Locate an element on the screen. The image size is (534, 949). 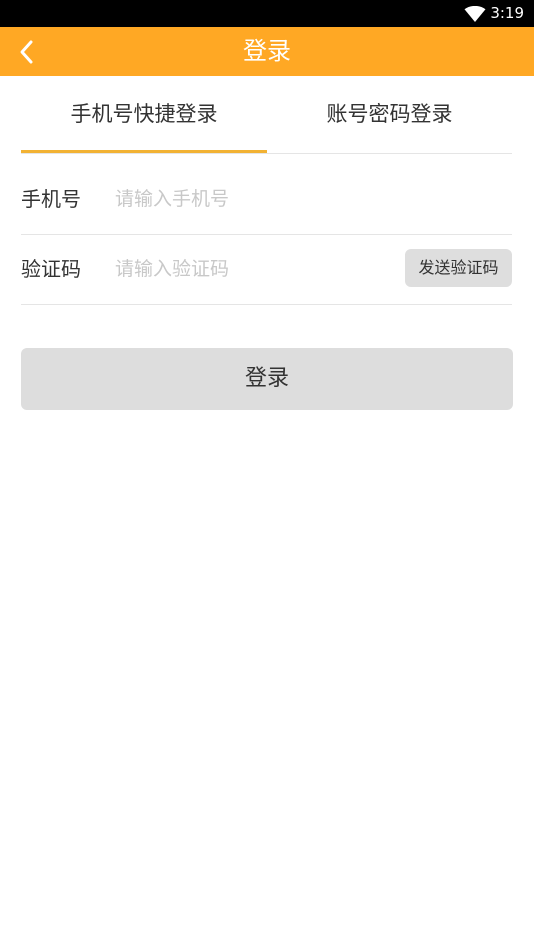
tab-phone-quick-login: 手机号快捷登录 is located at coordinates (144, 114).